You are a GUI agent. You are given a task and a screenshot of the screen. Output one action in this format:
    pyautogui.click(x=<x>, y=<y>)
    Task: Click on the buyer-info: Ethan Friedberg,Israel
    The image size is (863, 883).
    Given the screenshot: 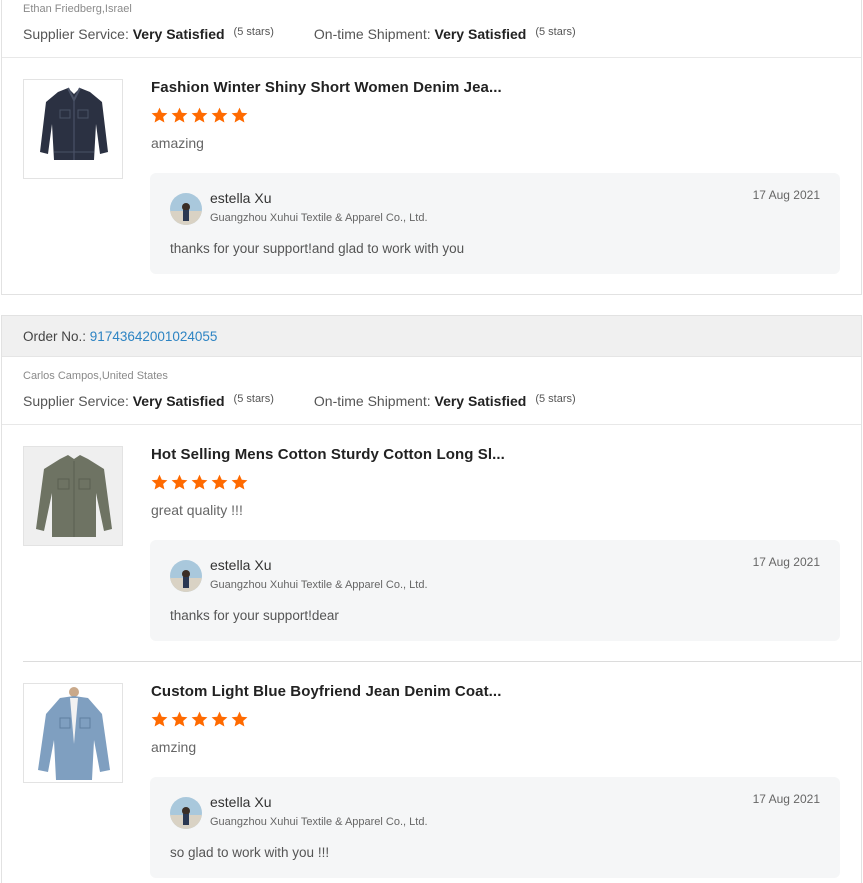 What is the action you would take?
    pyautogui.click(x=77, y=9)
    